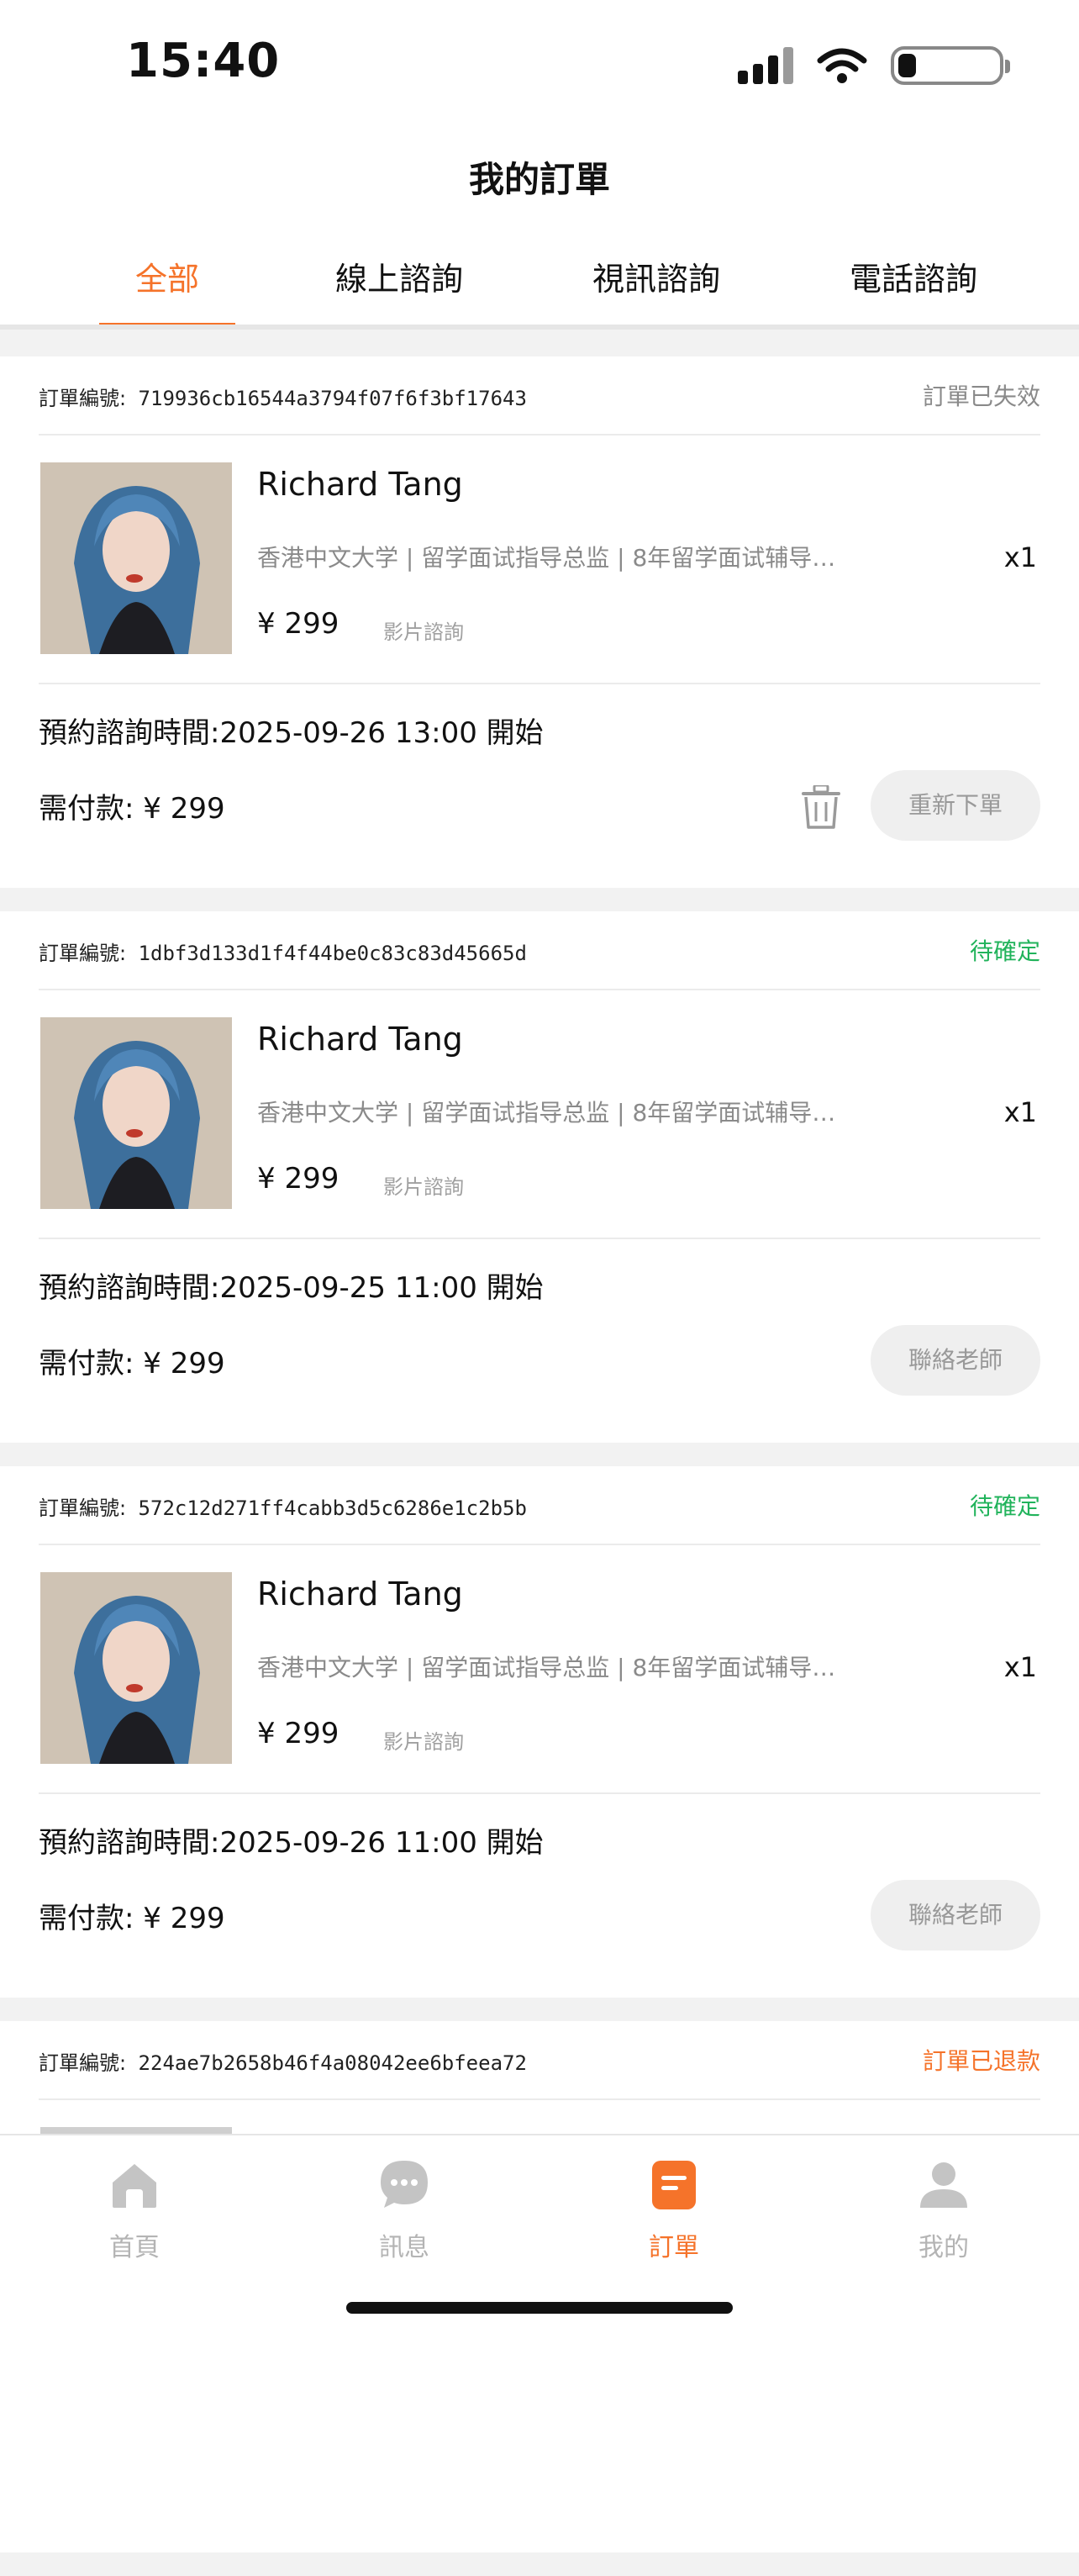  Describe the element at coordinates (907, 65) in the screenshot. I see `battery-level` at that location.